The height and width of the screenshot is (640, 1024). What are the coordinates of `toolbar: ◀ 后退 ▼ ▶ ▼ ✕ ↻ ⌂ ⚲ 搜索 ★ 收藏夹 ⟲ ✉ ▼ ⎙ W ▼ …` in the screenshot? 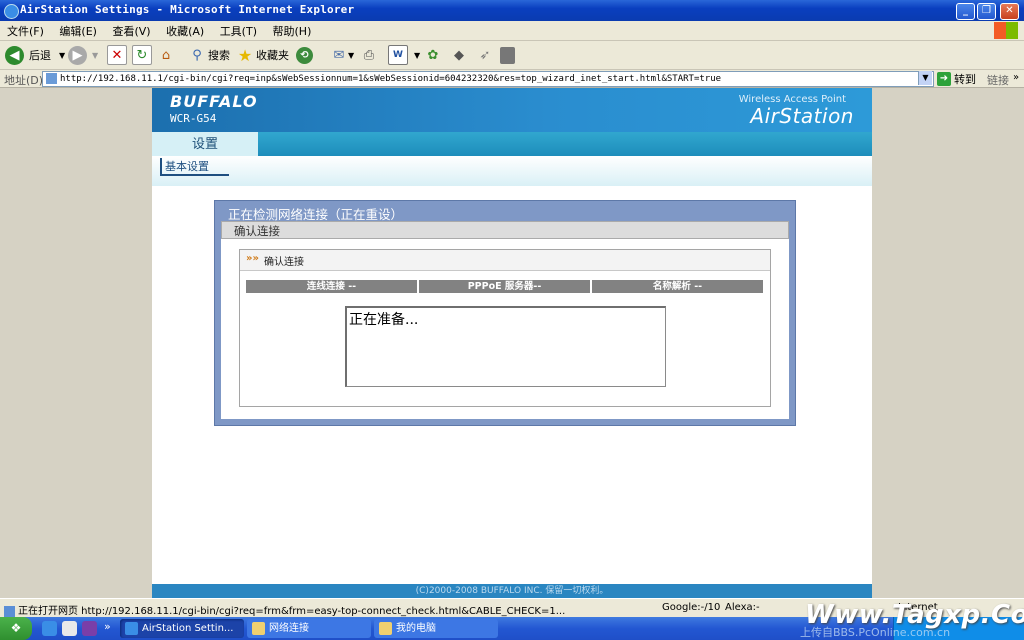 It's located at (512, 55).